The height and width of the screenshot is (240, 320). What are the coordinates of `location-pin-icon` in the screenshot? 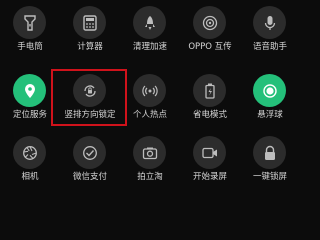 It's located at (30, 91).